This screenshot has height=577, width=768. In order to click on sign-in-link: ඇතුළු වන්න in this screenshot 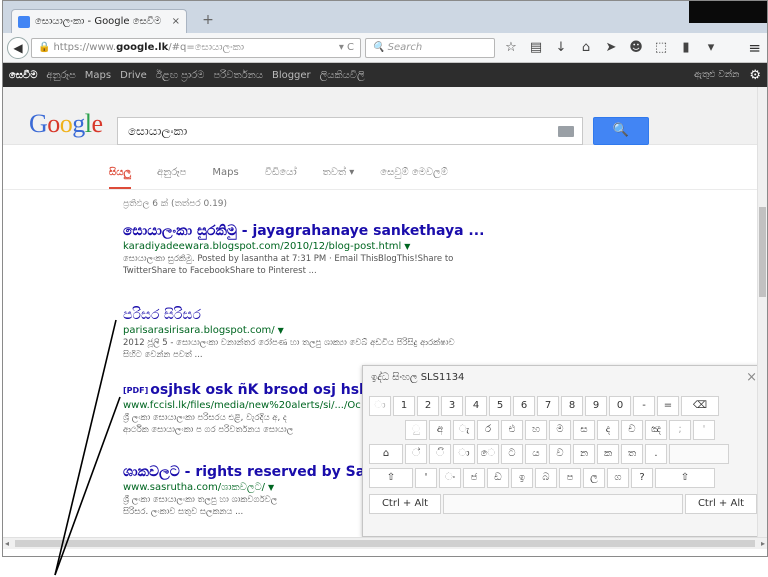, I will do `click(716, 75)`.